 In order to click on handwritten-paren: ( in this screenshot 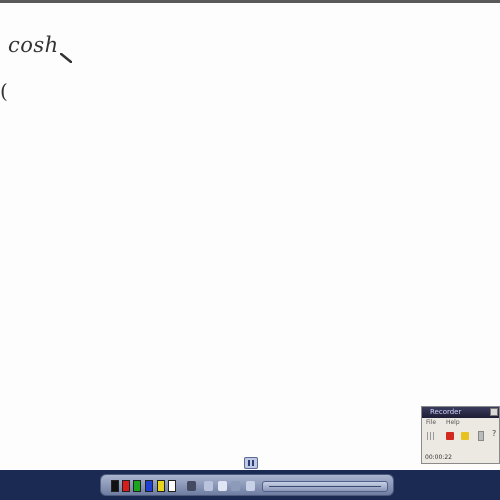, I will do `click(4, 91)`.